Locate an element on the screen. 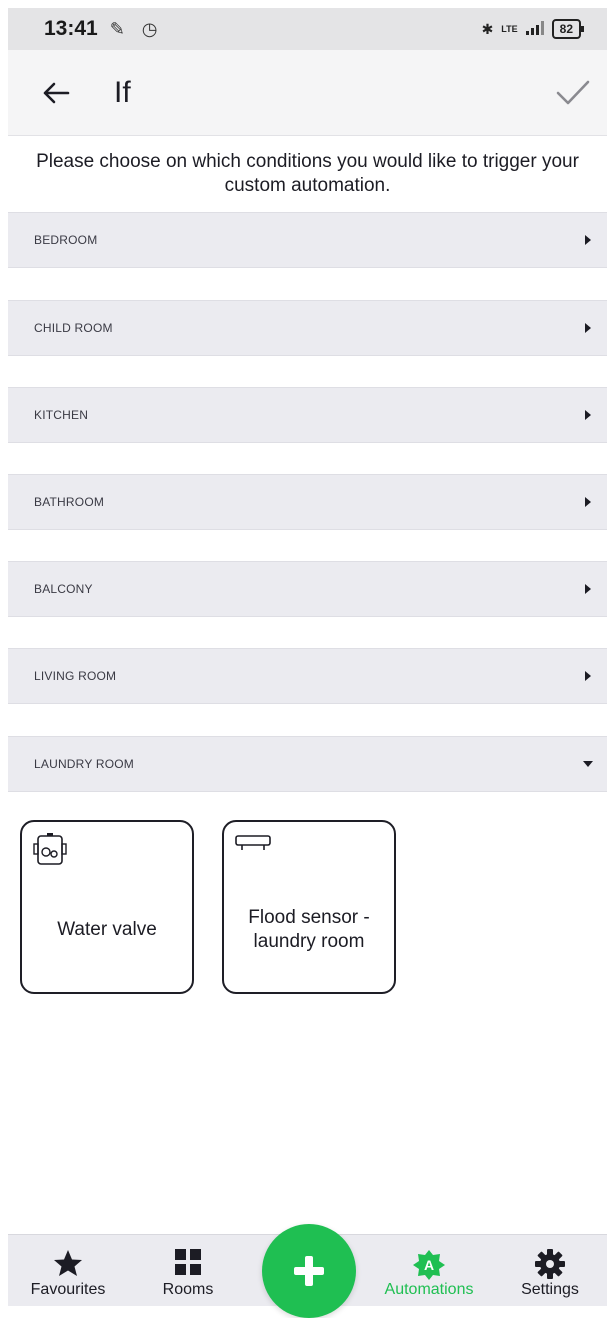  checkmark-icon is located at coordinates (573, 92).